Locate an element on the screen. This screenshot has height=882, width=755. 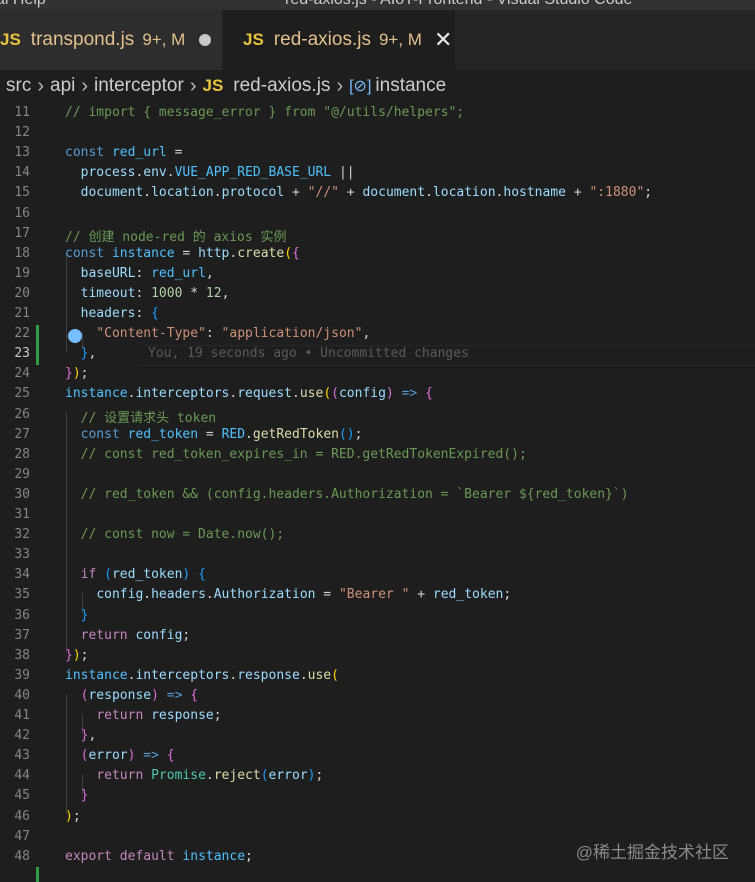
line-number: 25 is located at coordinates (22, 394).